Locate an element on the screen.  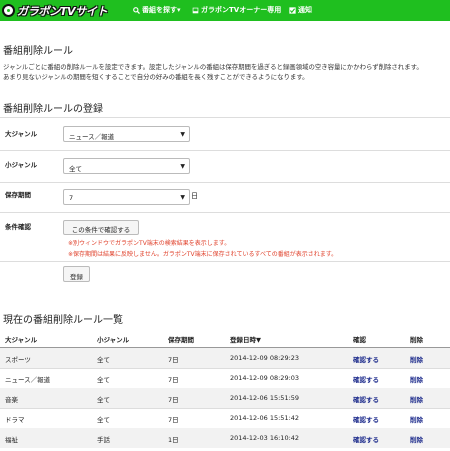
top-navbar: ガラポンTVサイト 番組を探す▾ ガラポンTVオーナー専用 通知 is located at coordinates (225, 10).